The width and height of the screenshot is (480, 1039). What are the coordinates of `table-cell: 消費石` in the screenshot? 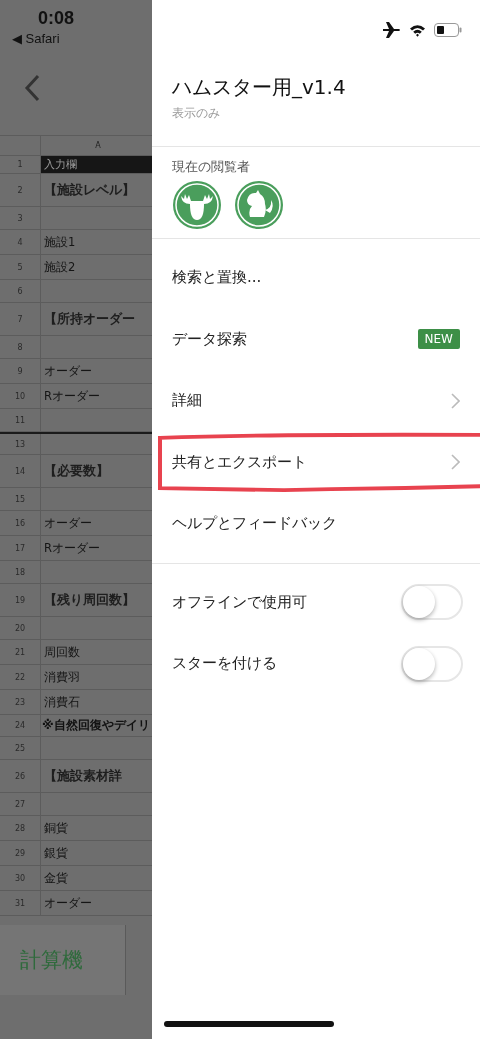 It's located at (62, 702).